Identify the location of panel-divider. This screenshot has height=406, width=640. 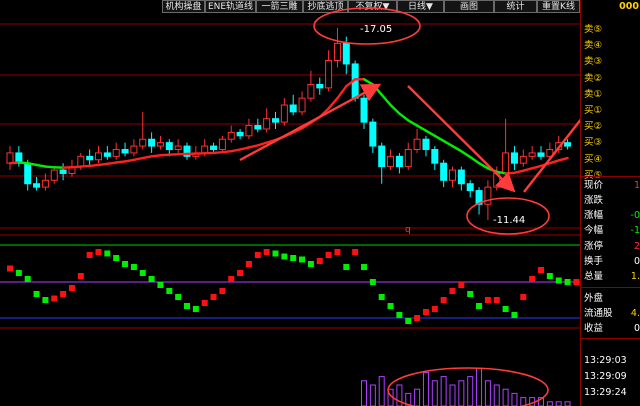
(610, 338).